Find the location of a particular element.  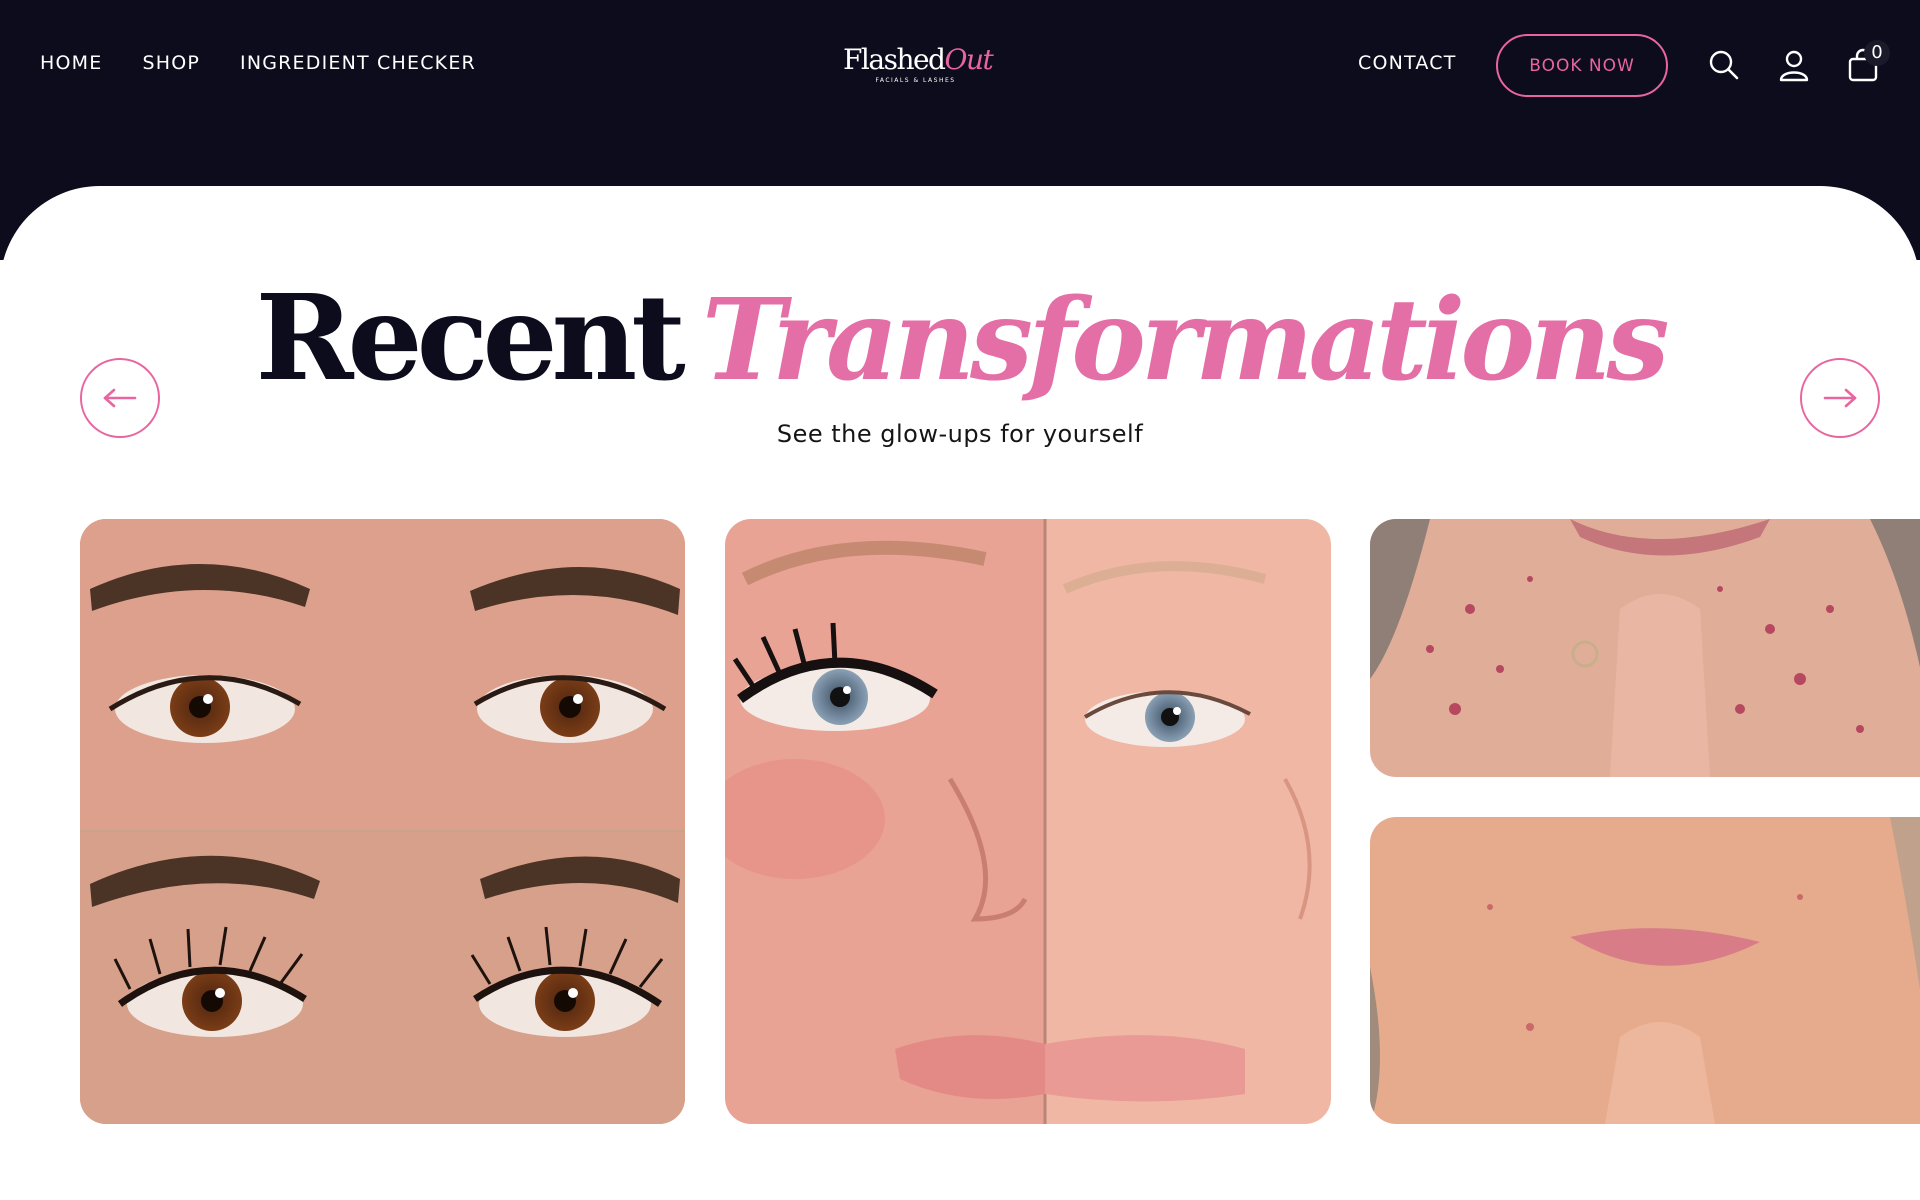

search-icon is located at coordinates (1724, 65).